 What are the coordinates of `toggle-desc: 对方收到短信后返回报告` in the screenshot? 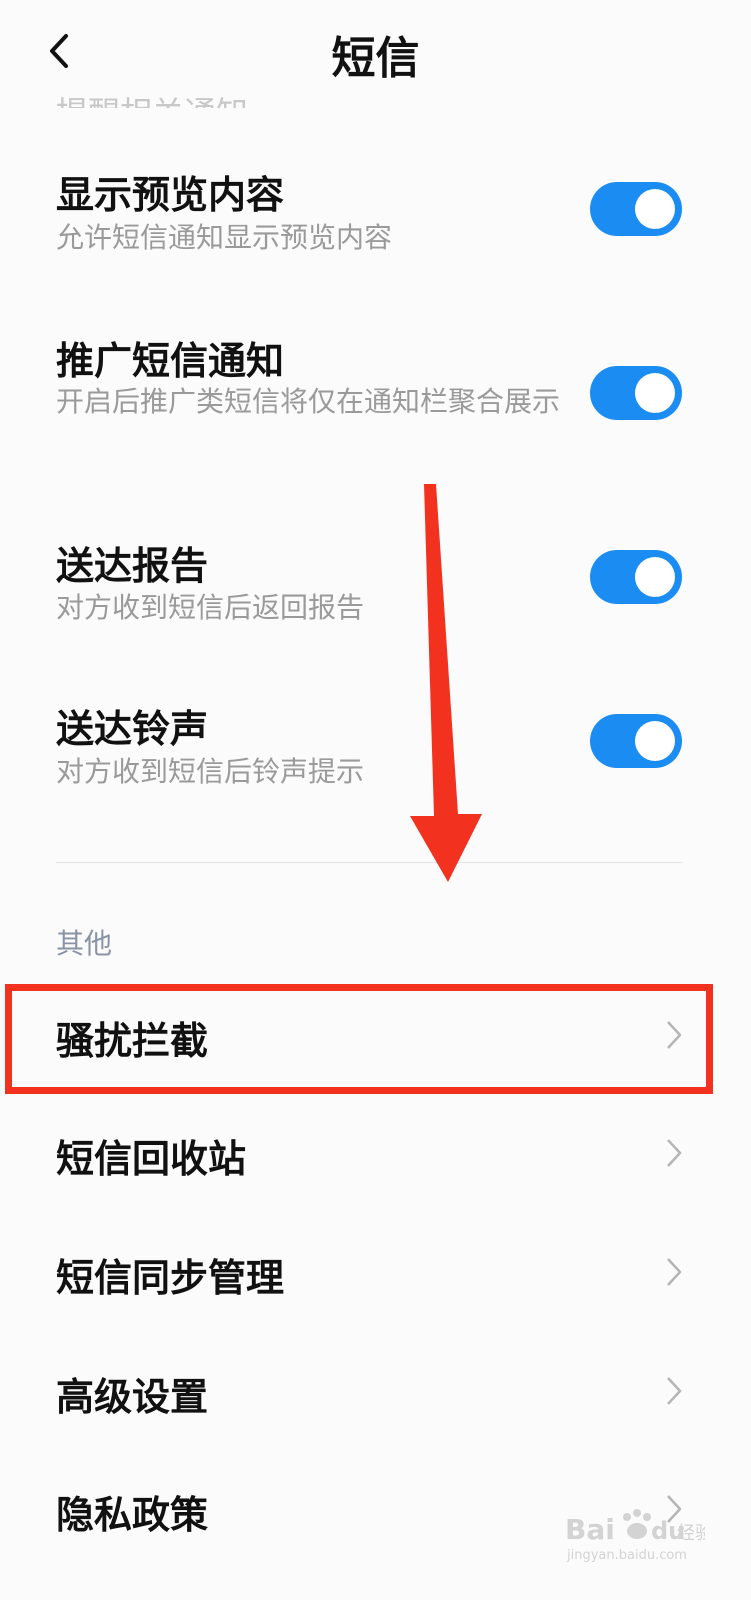 It's located at (210, 607).